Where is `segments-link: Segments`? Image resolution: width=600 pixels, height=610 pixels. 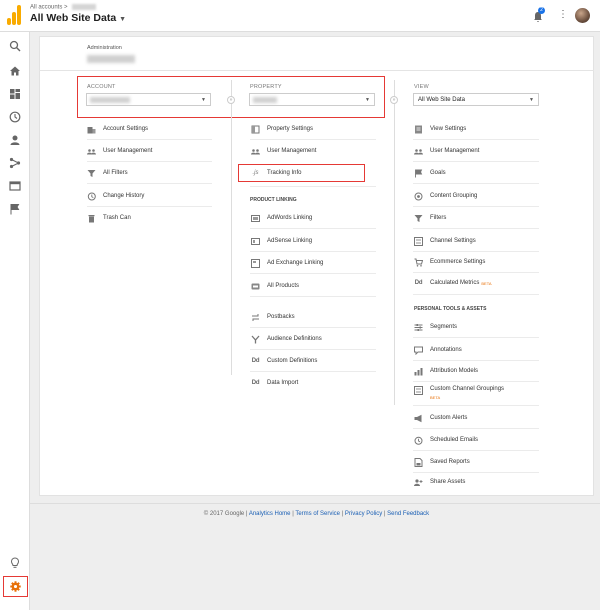
segments-link: Segments is located at coordinates (435, 327).